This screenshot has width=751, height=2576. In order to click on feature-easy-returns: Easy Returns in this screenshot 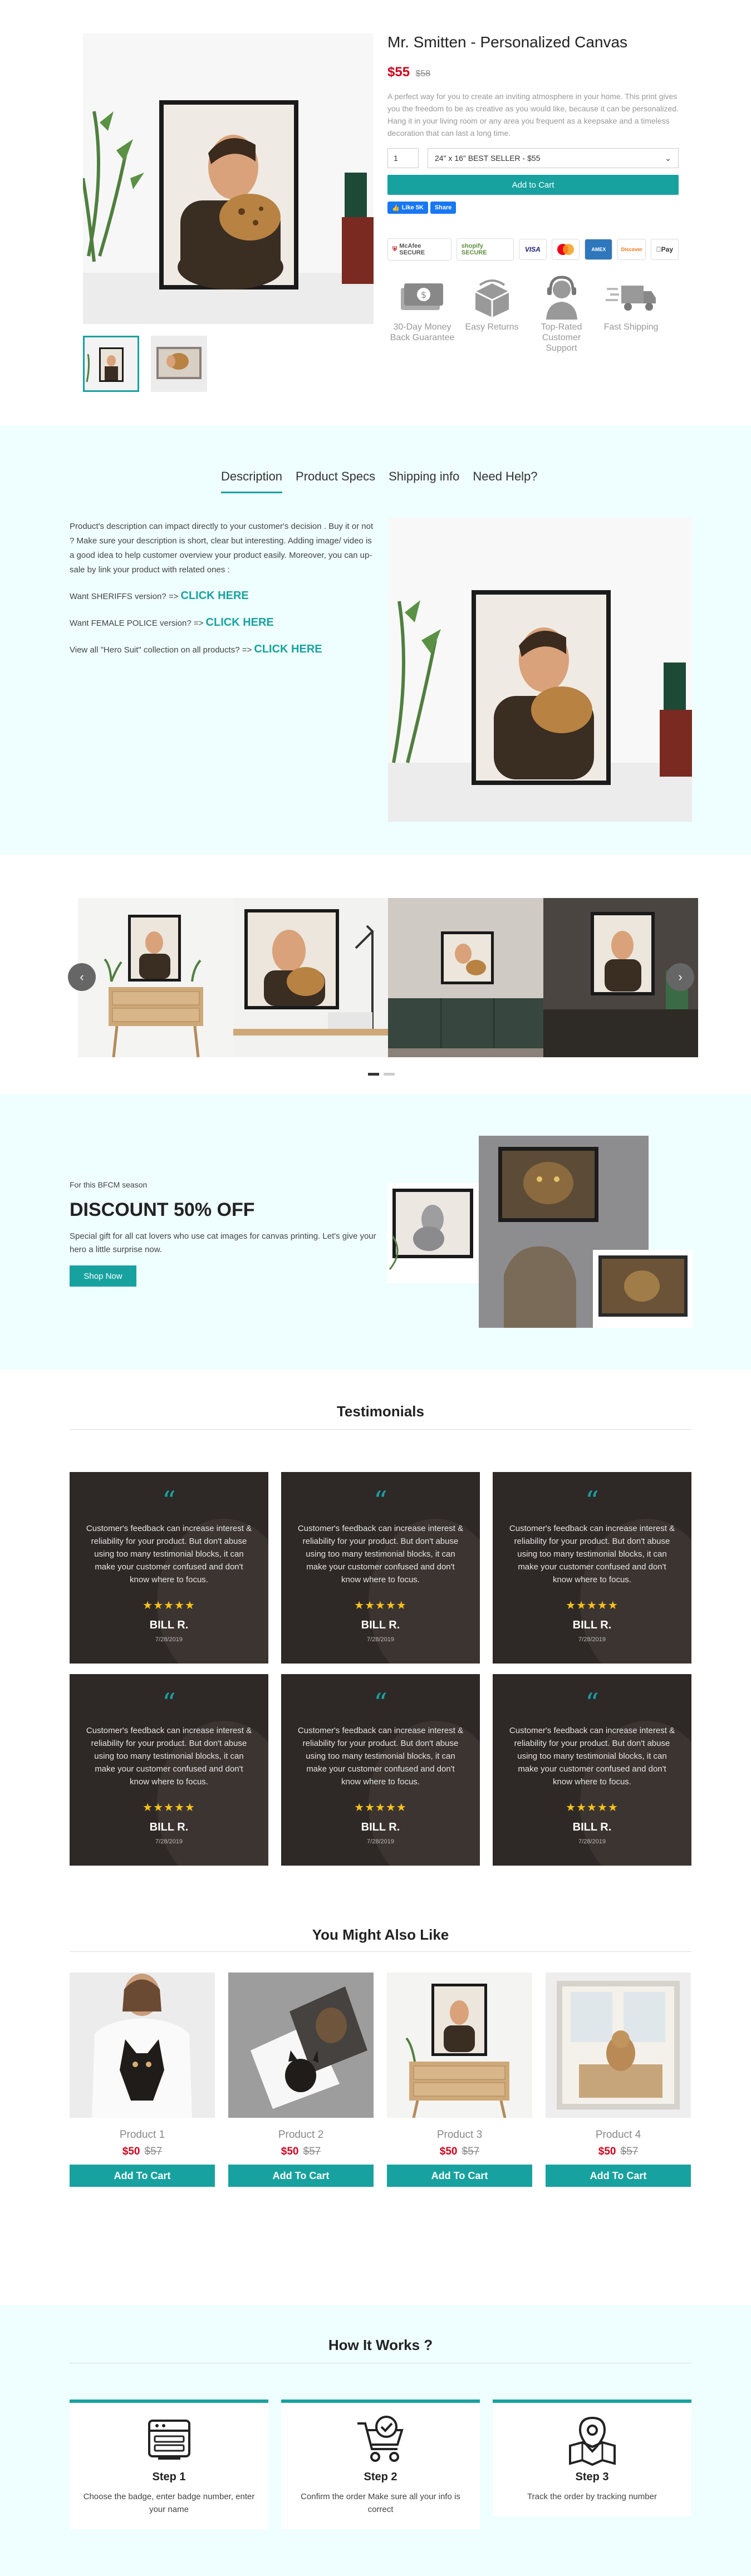, I will do `click(492, 313)`.